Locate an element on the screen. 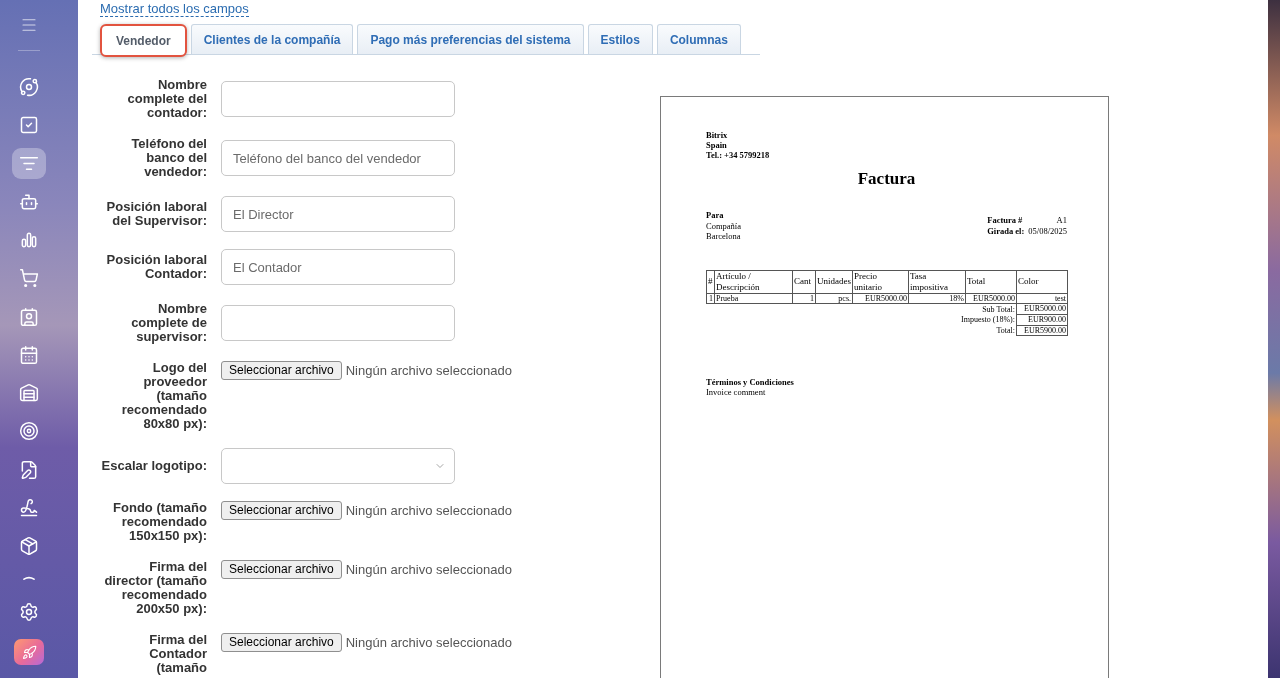  total-value: EUR5900.00 is located at coordinates (1042, 330).